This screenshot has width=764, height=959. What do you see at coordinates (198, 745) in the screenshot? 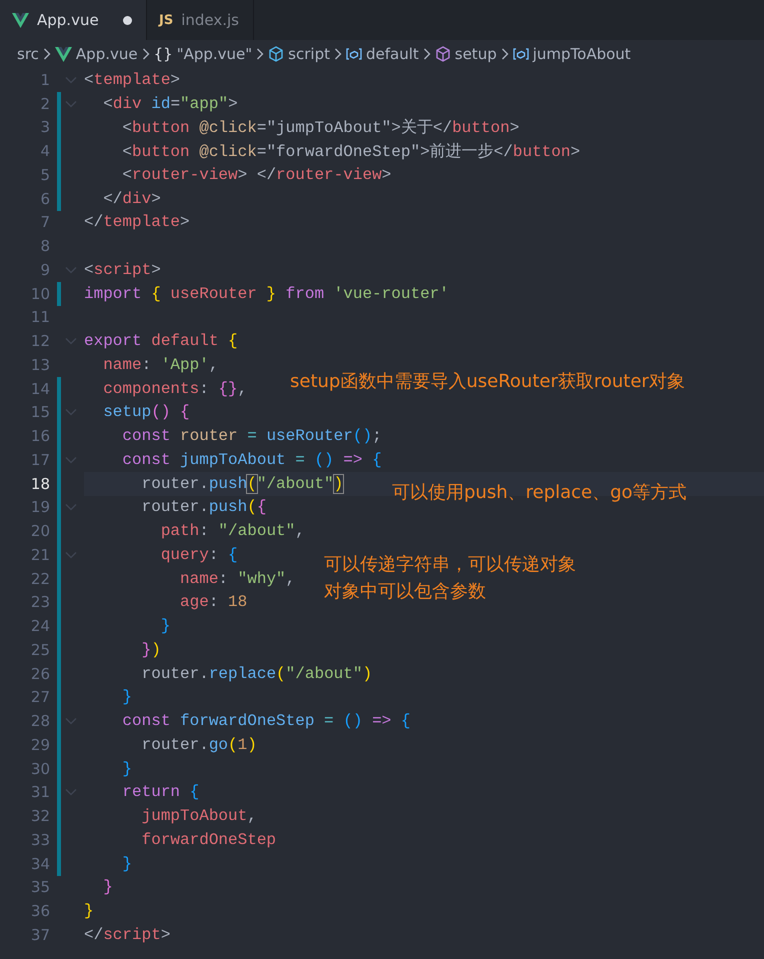
I see `code-line: router.go(1)` at bounding box center [198, 745].